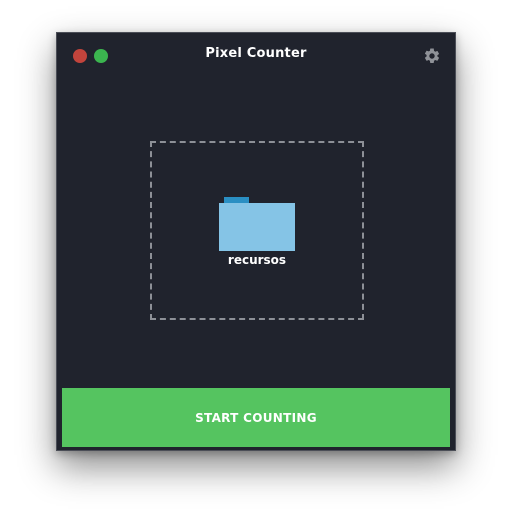  Describe the element at coordinates (256, 417) in the screenshot. I see `start-counting-button: START COUNTING` at that location.